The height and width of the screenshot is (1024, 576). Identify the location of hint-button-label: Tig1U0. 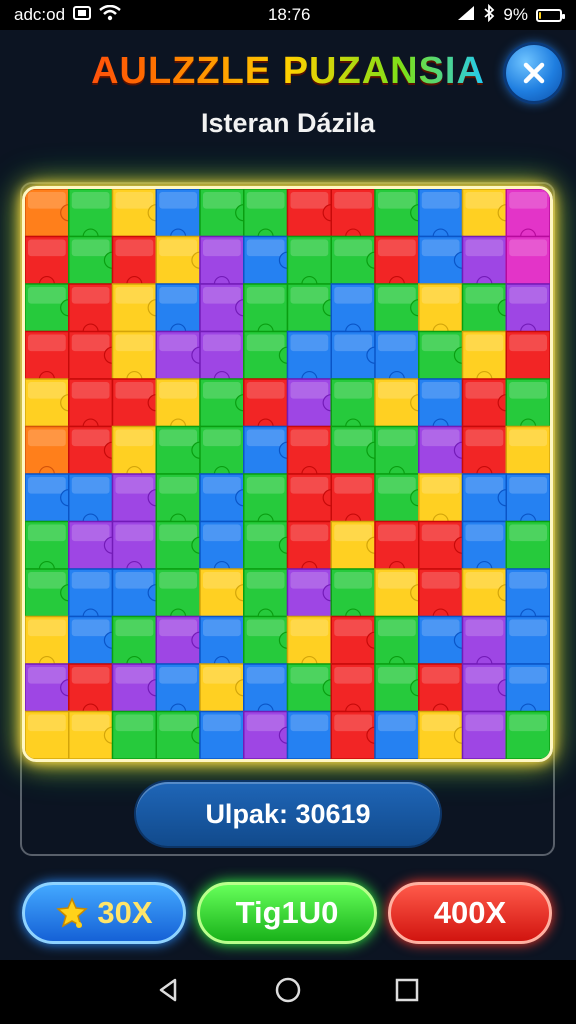
(287, 912).